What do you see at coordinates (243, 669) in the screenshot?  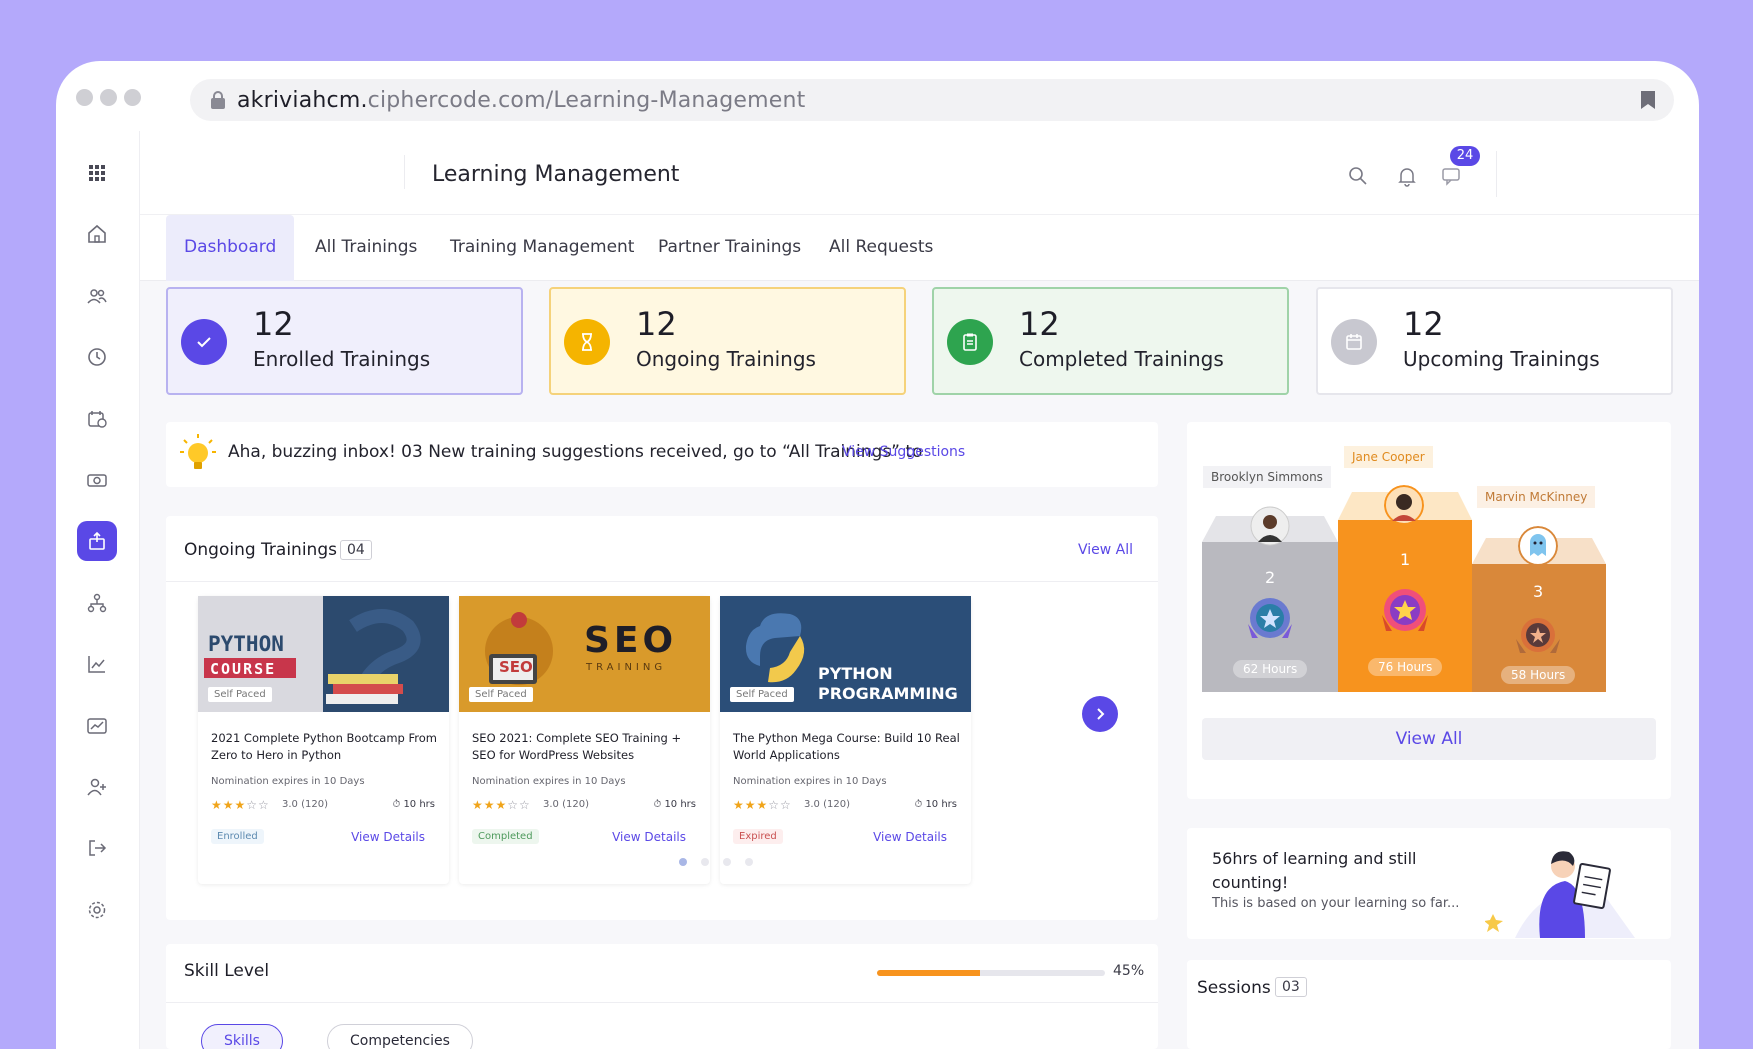 I see `thumb-subtitle: COURSE` at bounding box center [243, 669].